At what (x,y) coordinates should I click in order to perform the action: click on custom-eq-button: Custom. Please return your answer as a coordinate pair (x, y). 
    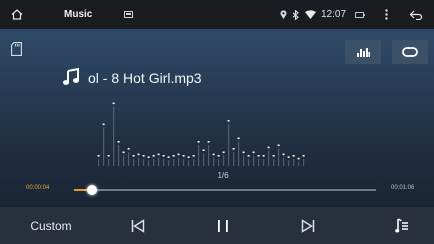
    Looking at the image, I should click on (51, 225).